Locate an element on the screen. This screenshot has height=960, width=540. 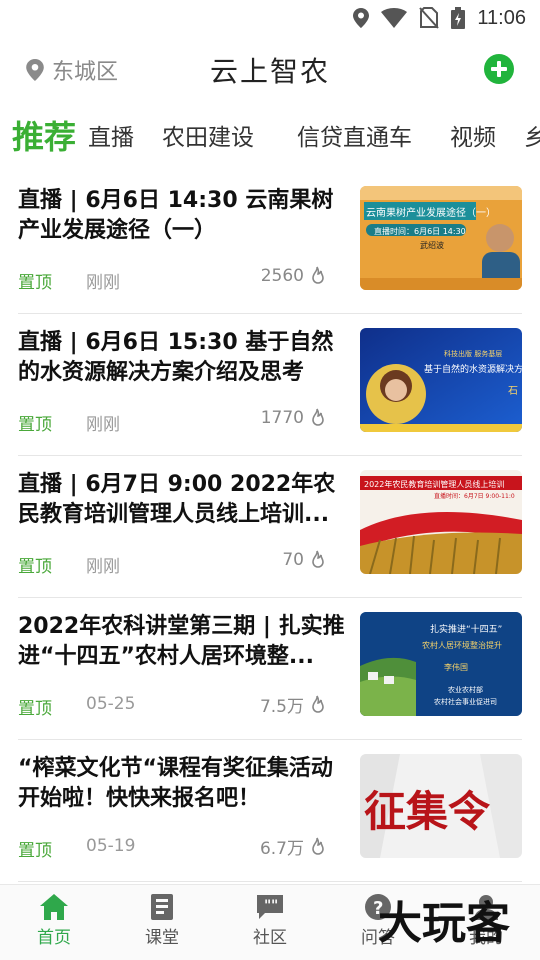
location-icon is located at coordinates (361, 18).